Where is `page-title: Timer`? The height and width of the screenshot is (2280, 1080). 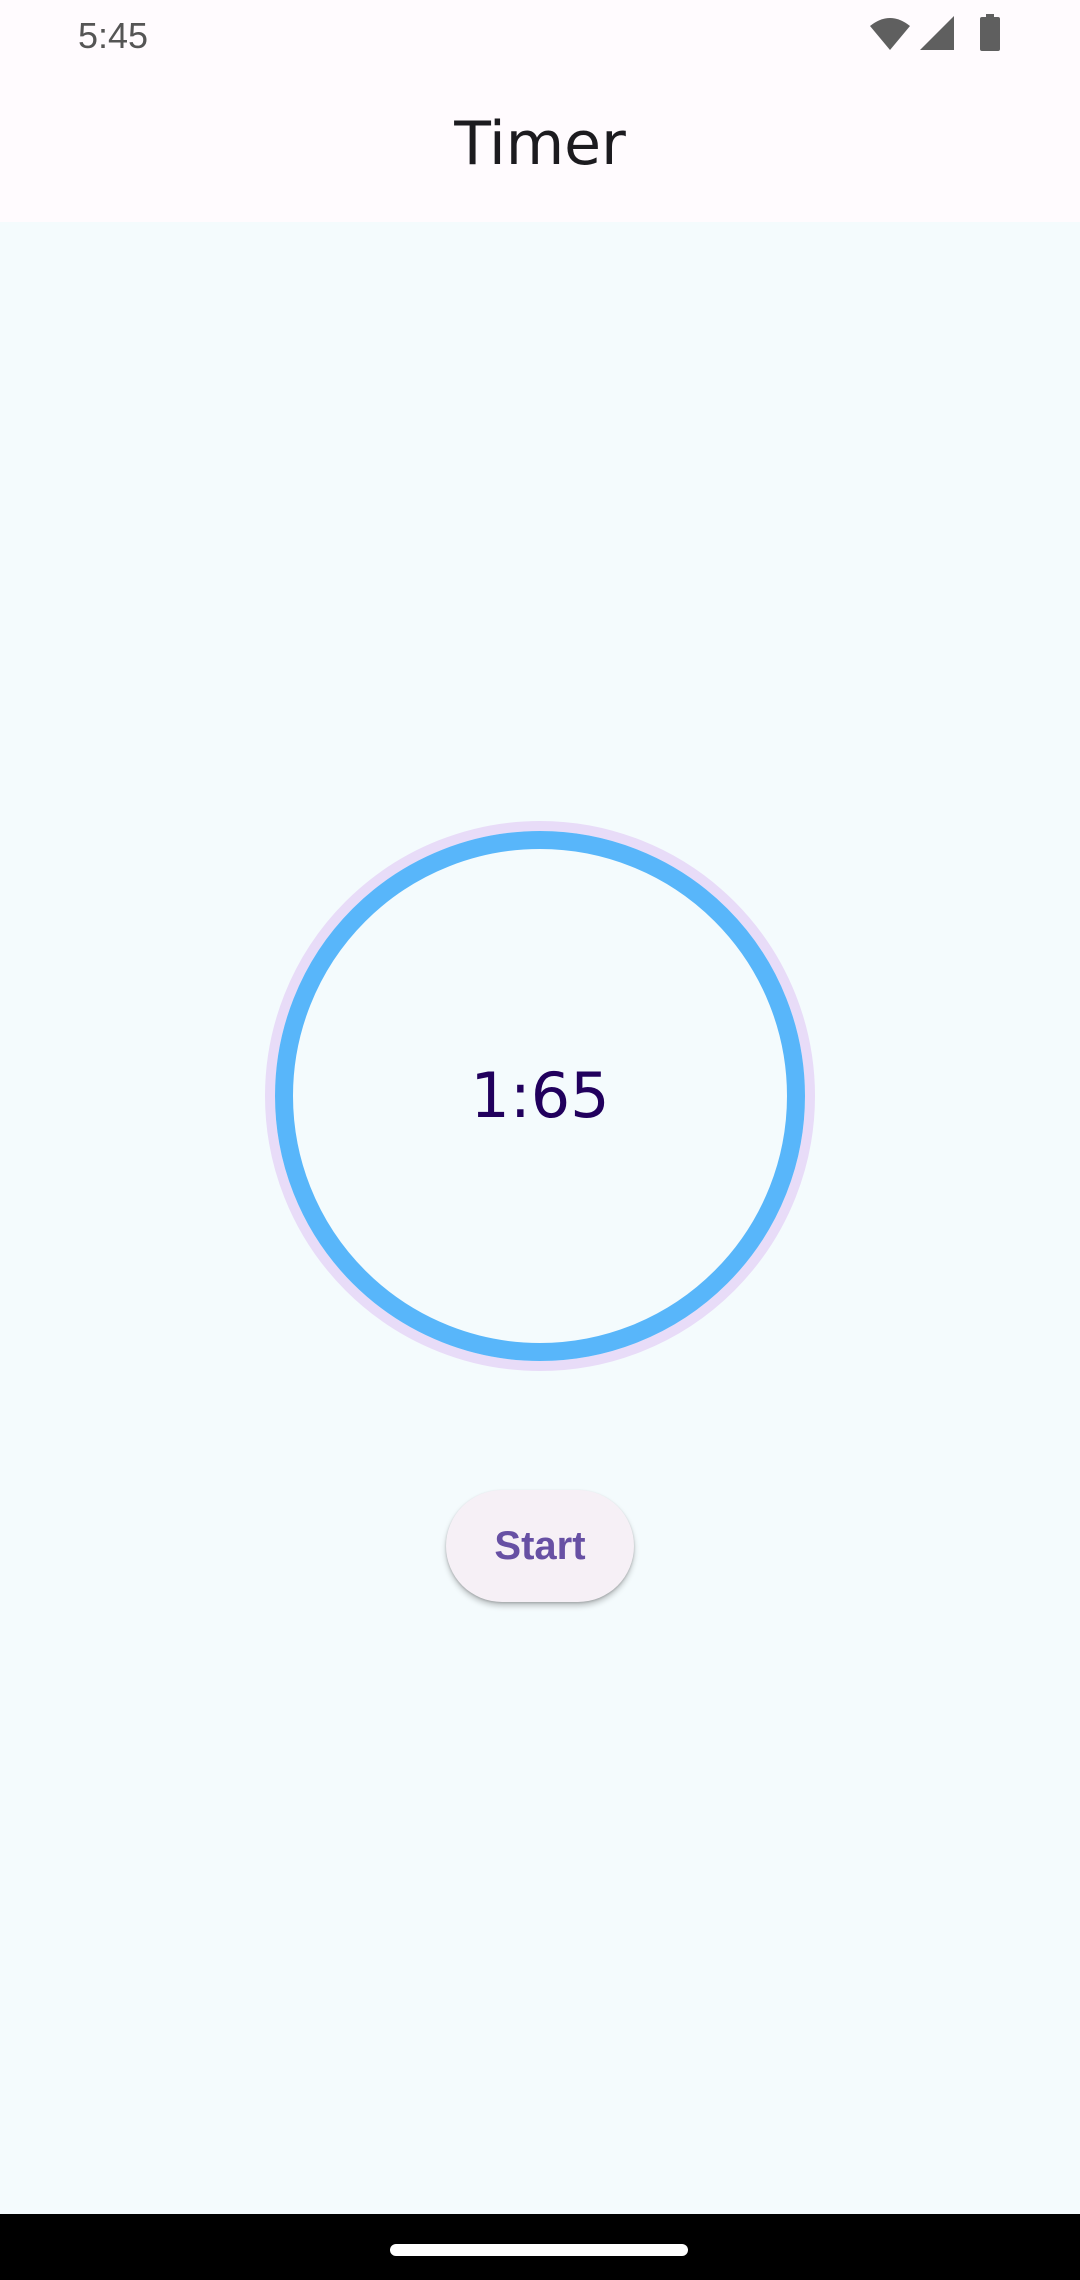 page-title: Timer is located at coordinates (540, 144).